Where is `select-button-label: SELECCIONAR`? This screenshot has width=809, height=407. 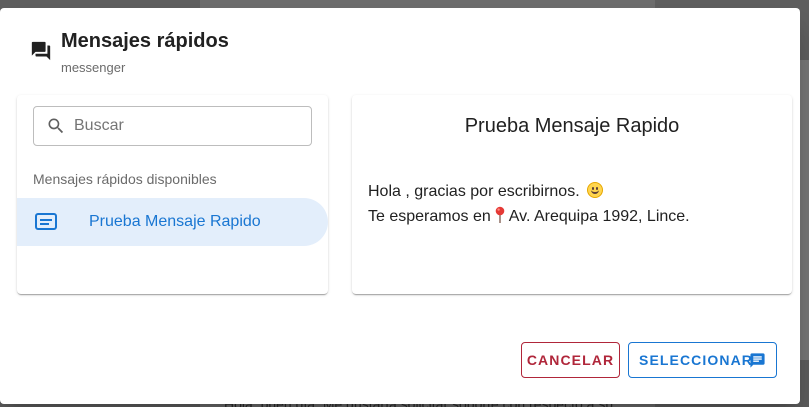 select-button-label: SELECCIONAR is located at coordinates (696, 360).